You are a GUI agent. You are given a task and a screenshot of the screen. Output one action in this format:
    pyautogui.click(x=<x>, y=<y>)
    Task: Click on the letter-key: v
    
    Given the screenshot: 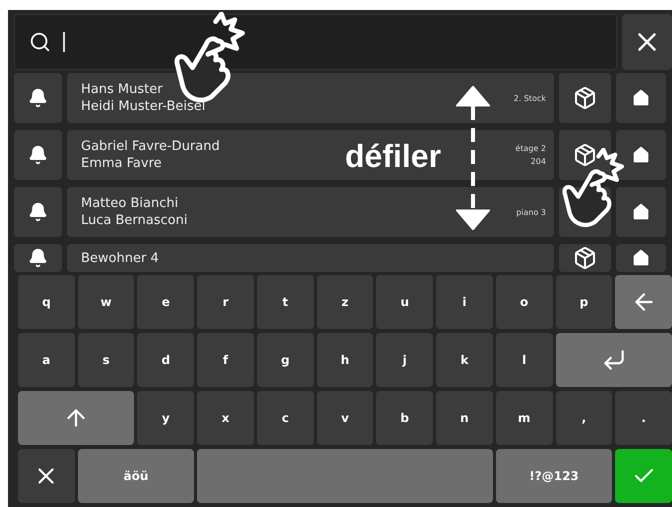 What is the action you would take?
    pyautogui.click(x=345, y=418)
    